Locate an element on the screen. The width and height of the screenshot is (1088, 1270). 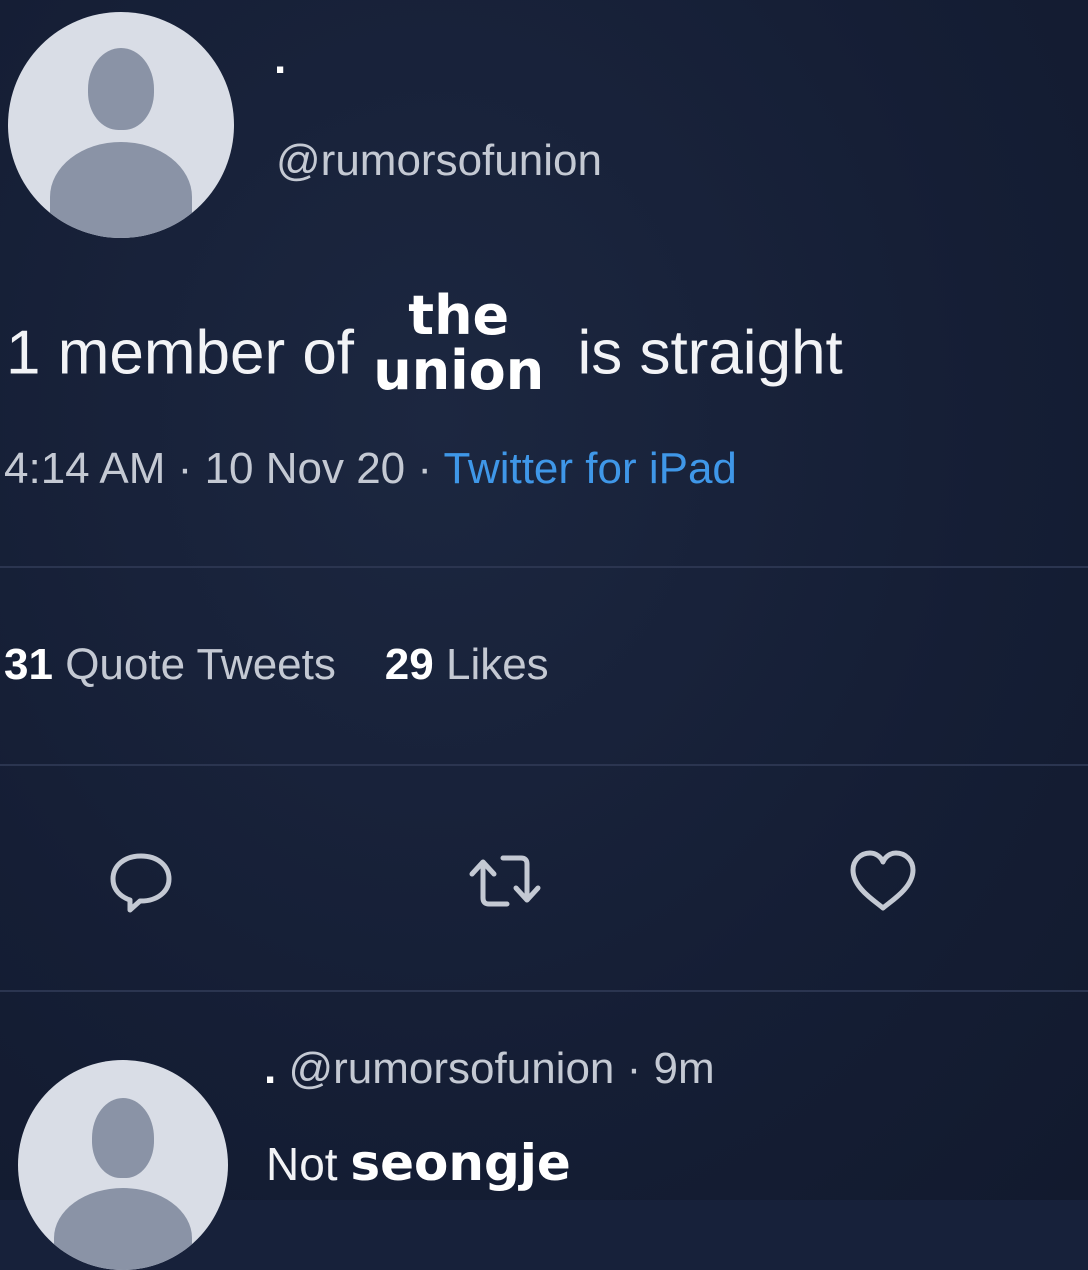
tweet-overlay-line2: union is located at coordinates (459, 371).